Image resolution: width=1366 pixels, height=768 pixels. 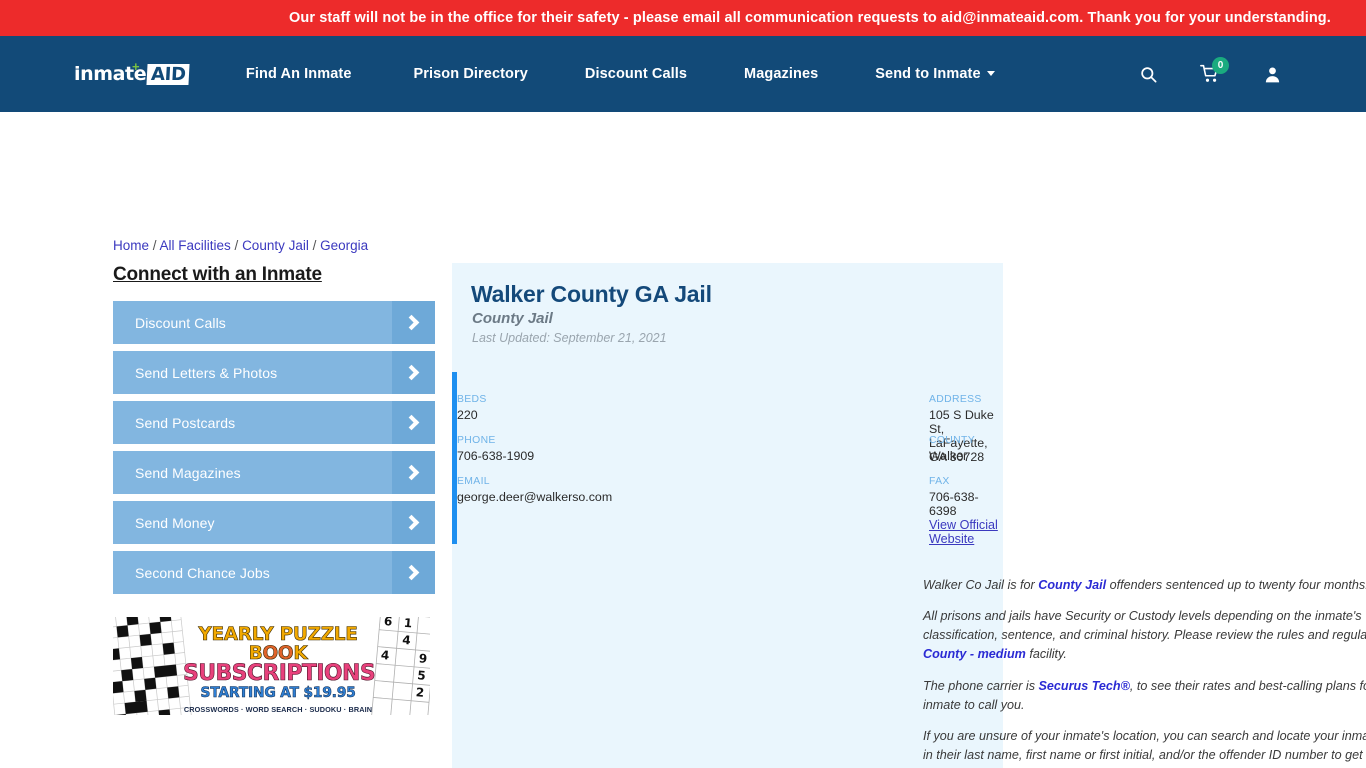 What do you see at coordinates (279, 673) in the screenshot?
I see `ad-line-2: SUBSCRIPTIONS` at bounding box center [279, 673].